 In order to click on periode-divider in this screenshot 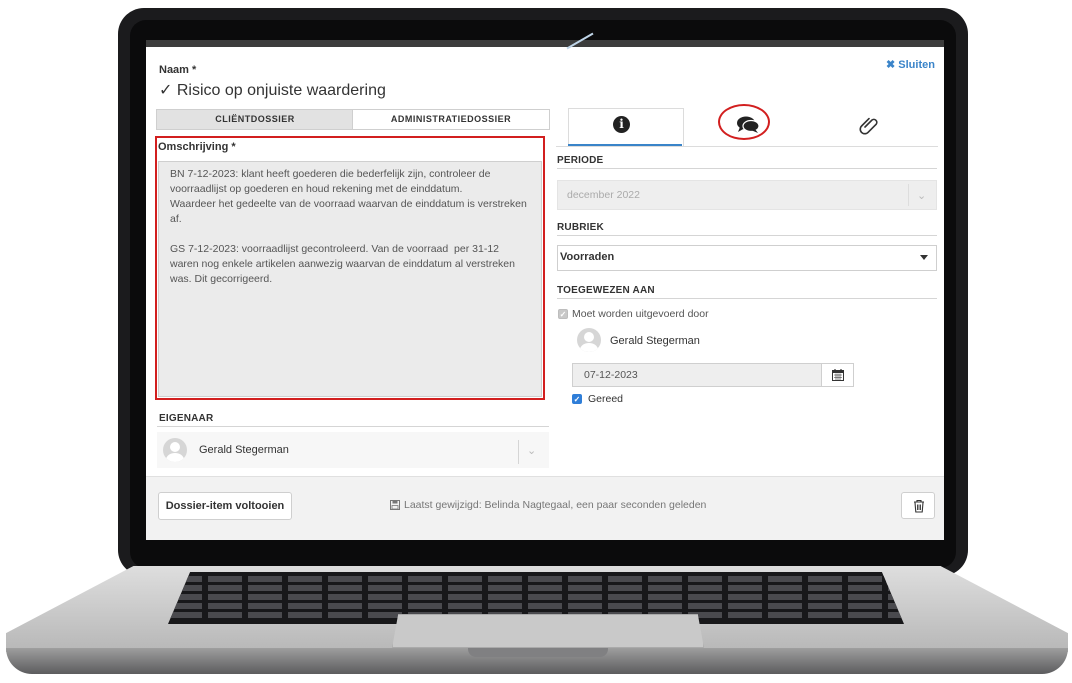, I will do `click(747, 168)`.